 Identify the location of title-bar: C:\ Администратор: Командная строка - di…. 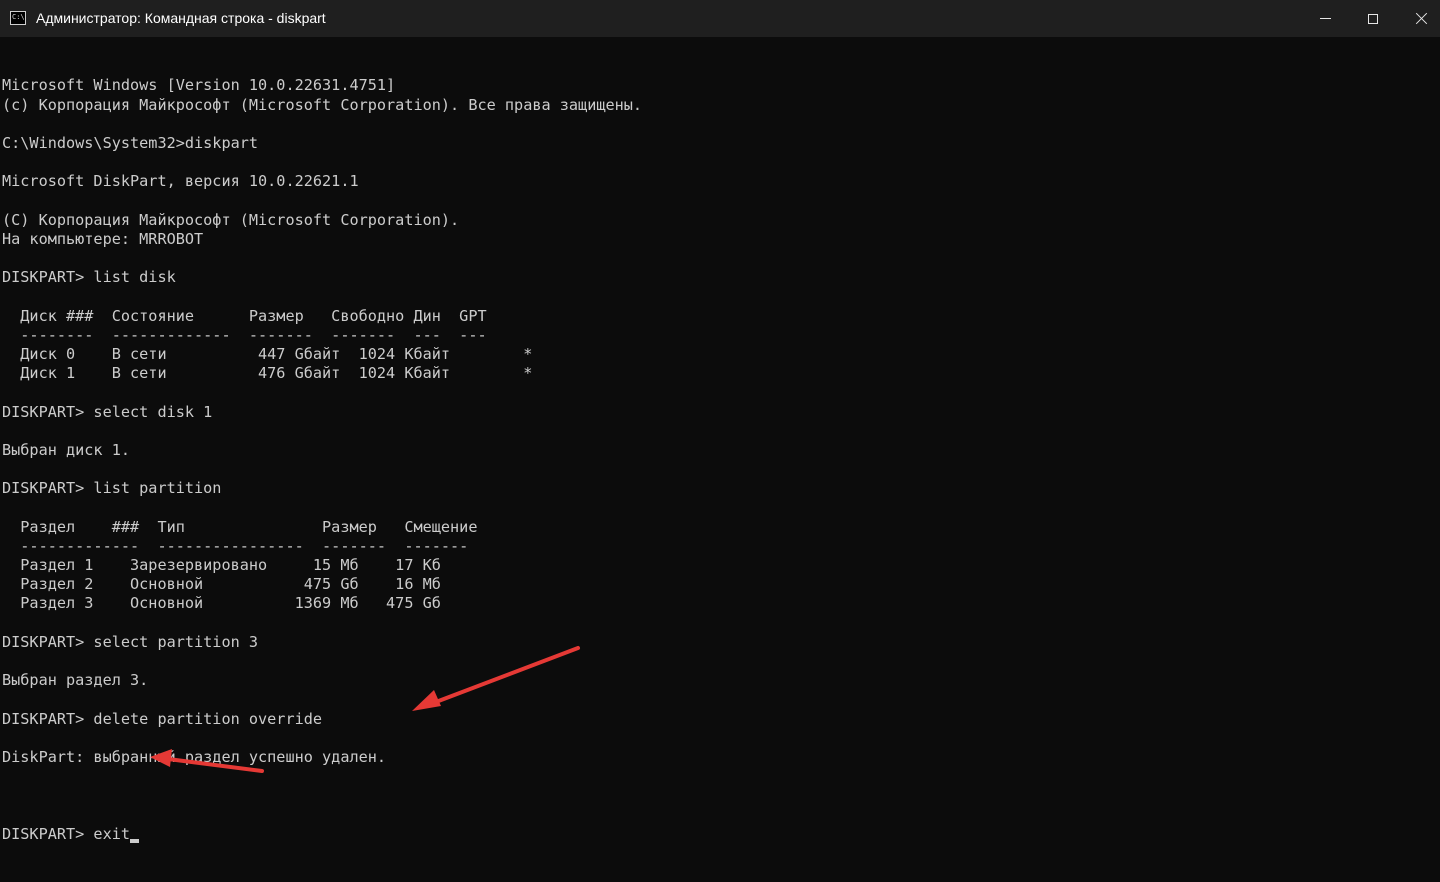
(720, 18).